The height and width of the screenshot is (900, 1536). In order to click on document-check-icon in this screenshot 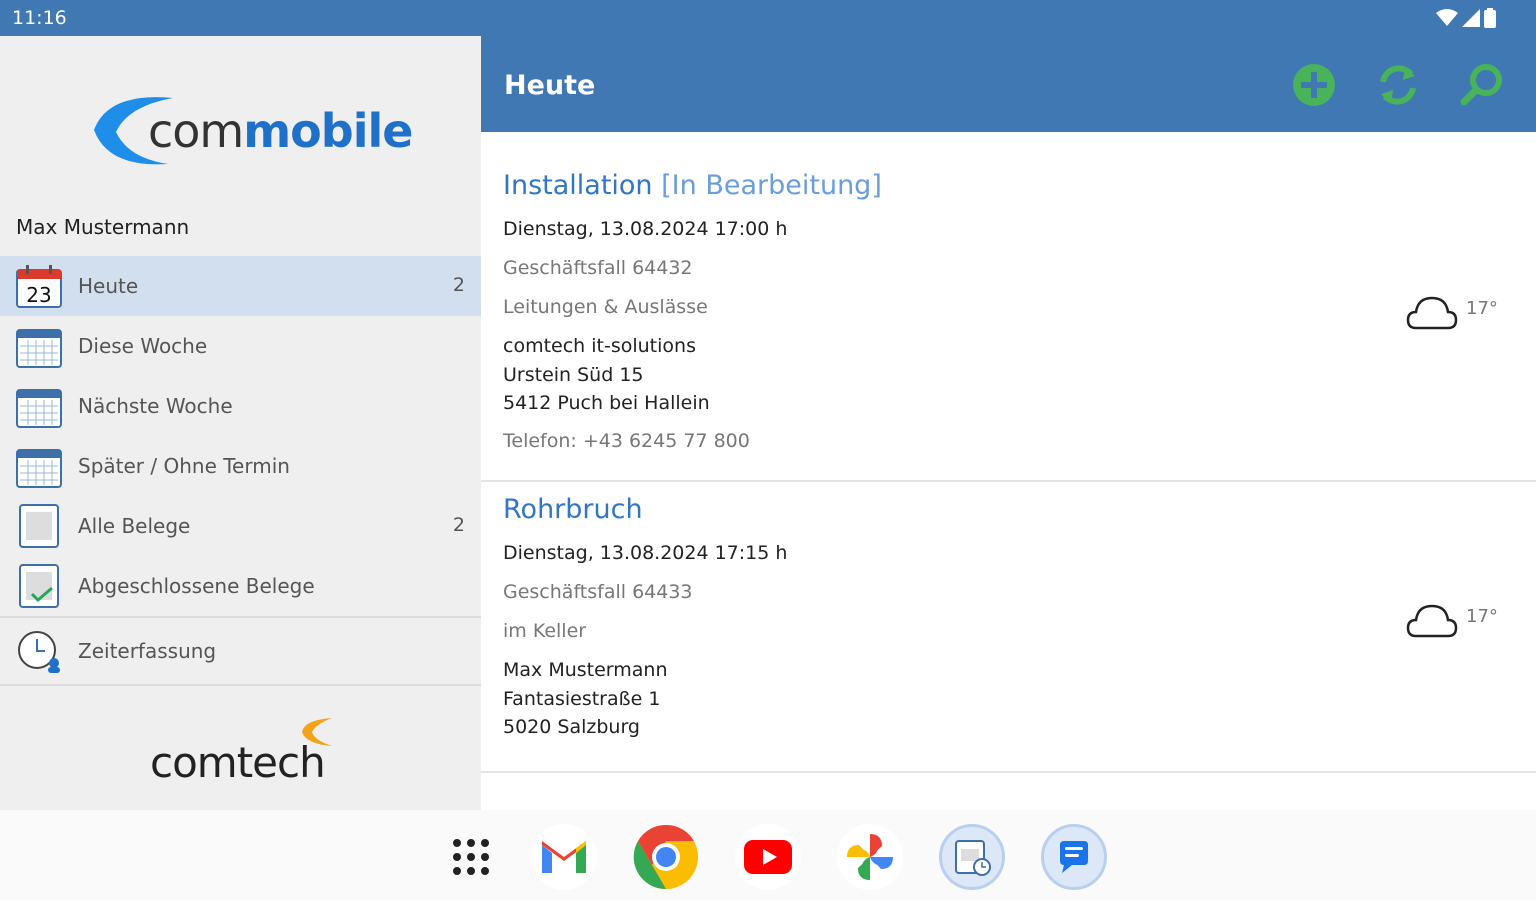, I will do `click(39, 586)`.